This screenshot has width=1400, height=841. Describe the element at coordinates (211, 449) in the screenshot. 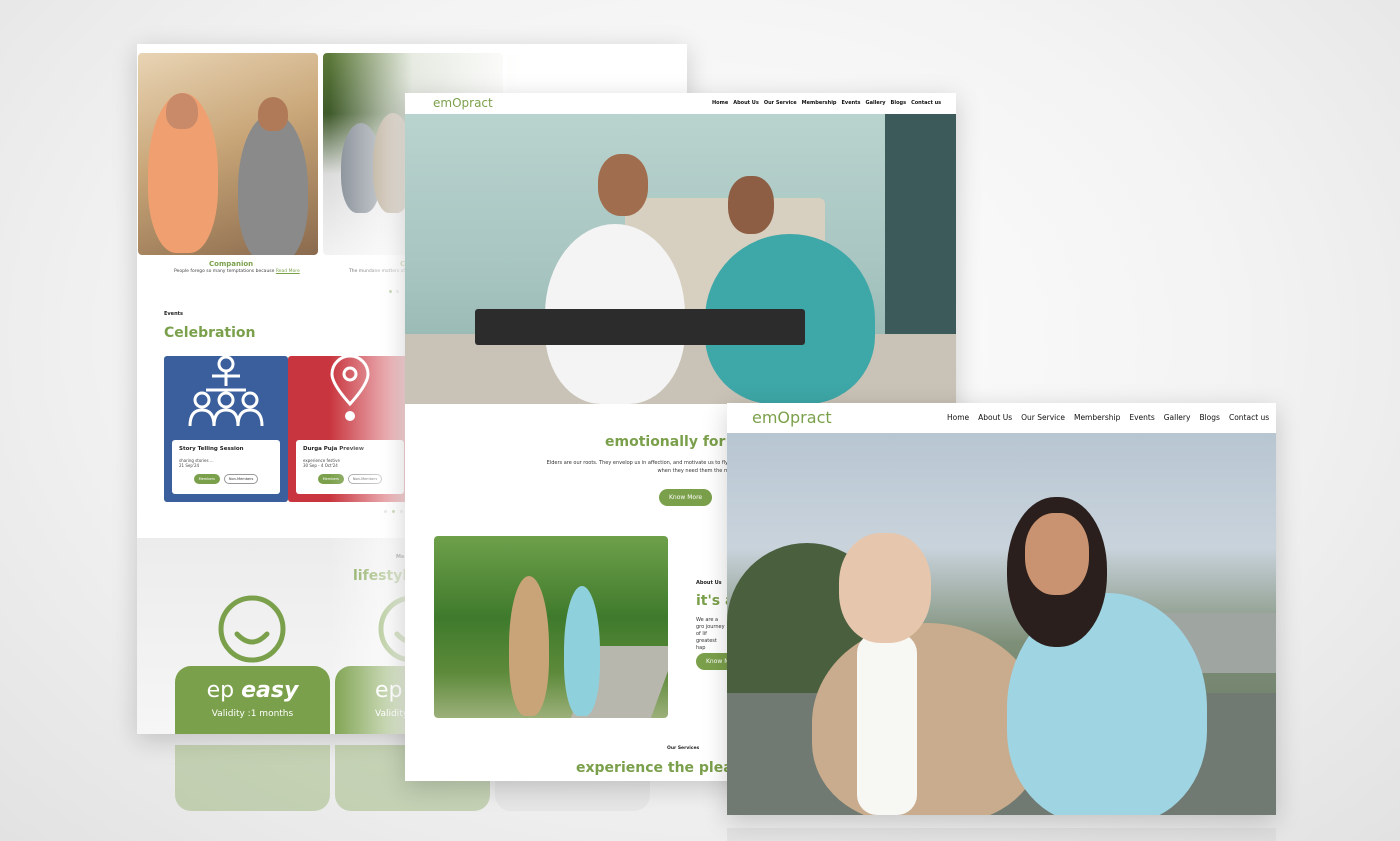

I see `event-title: Story Telling Session` at that location.